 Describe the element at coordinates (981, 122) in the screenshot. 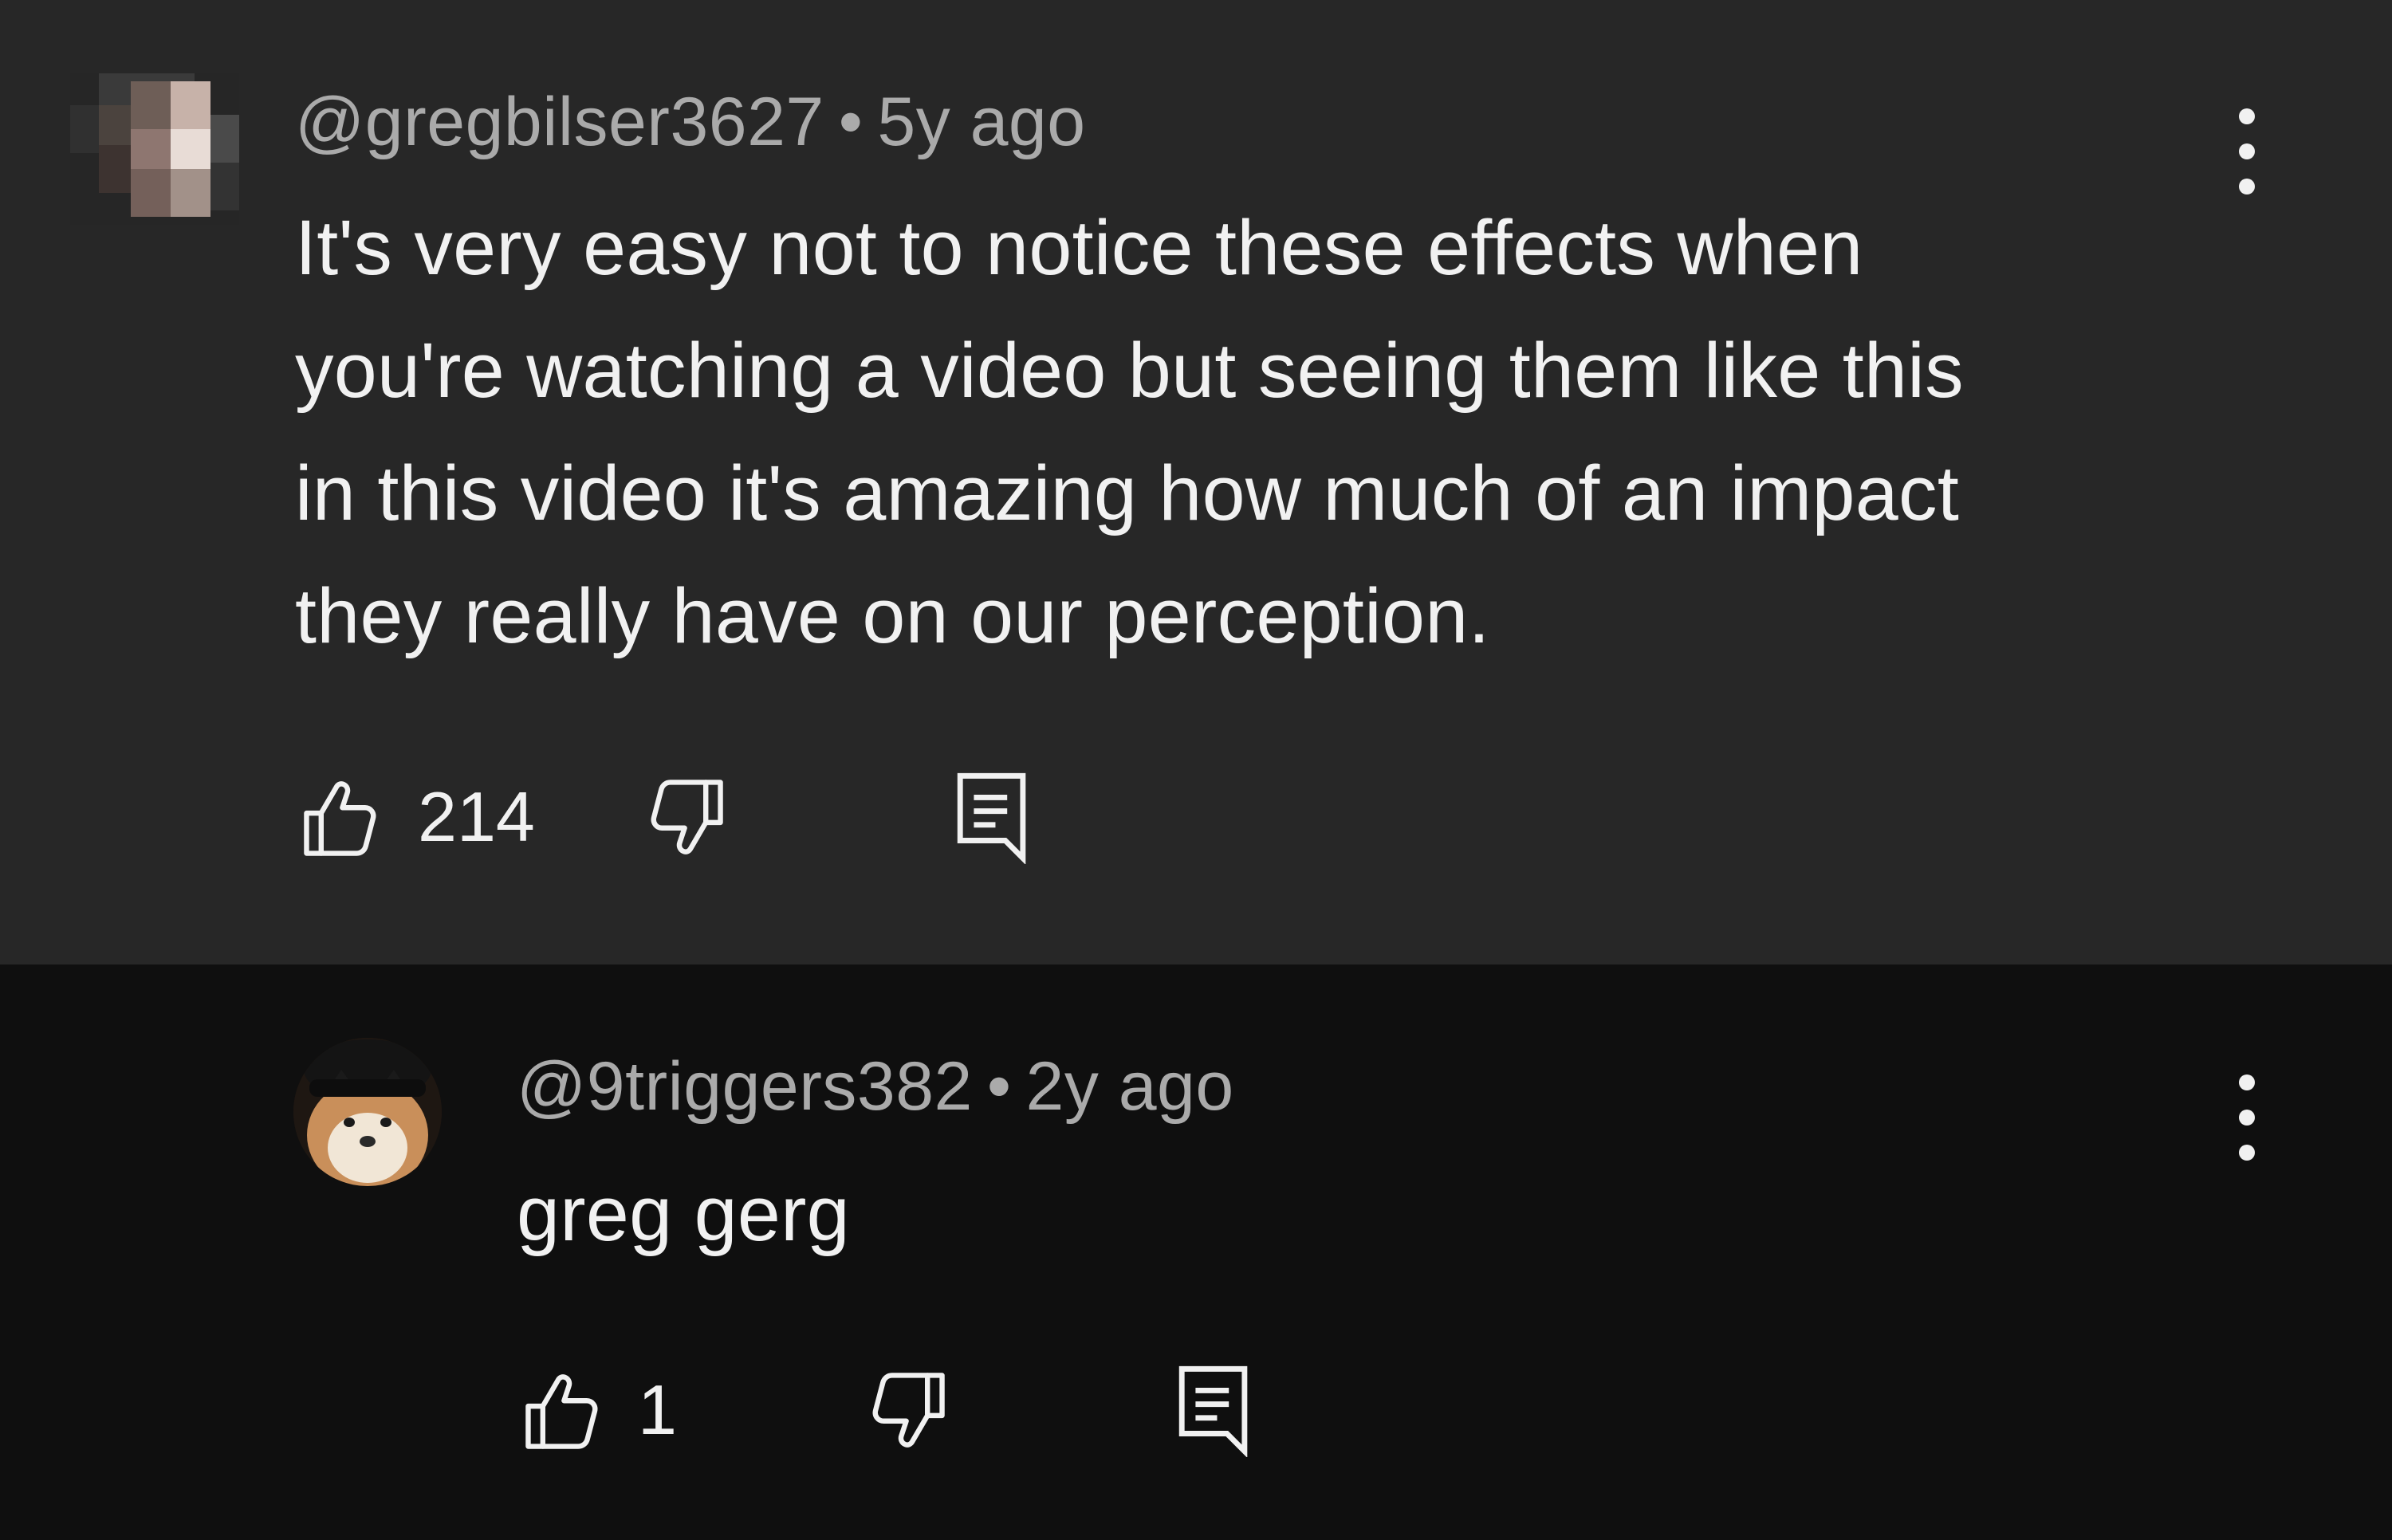

I see `comment-timestamp: 5y ago` at that location.